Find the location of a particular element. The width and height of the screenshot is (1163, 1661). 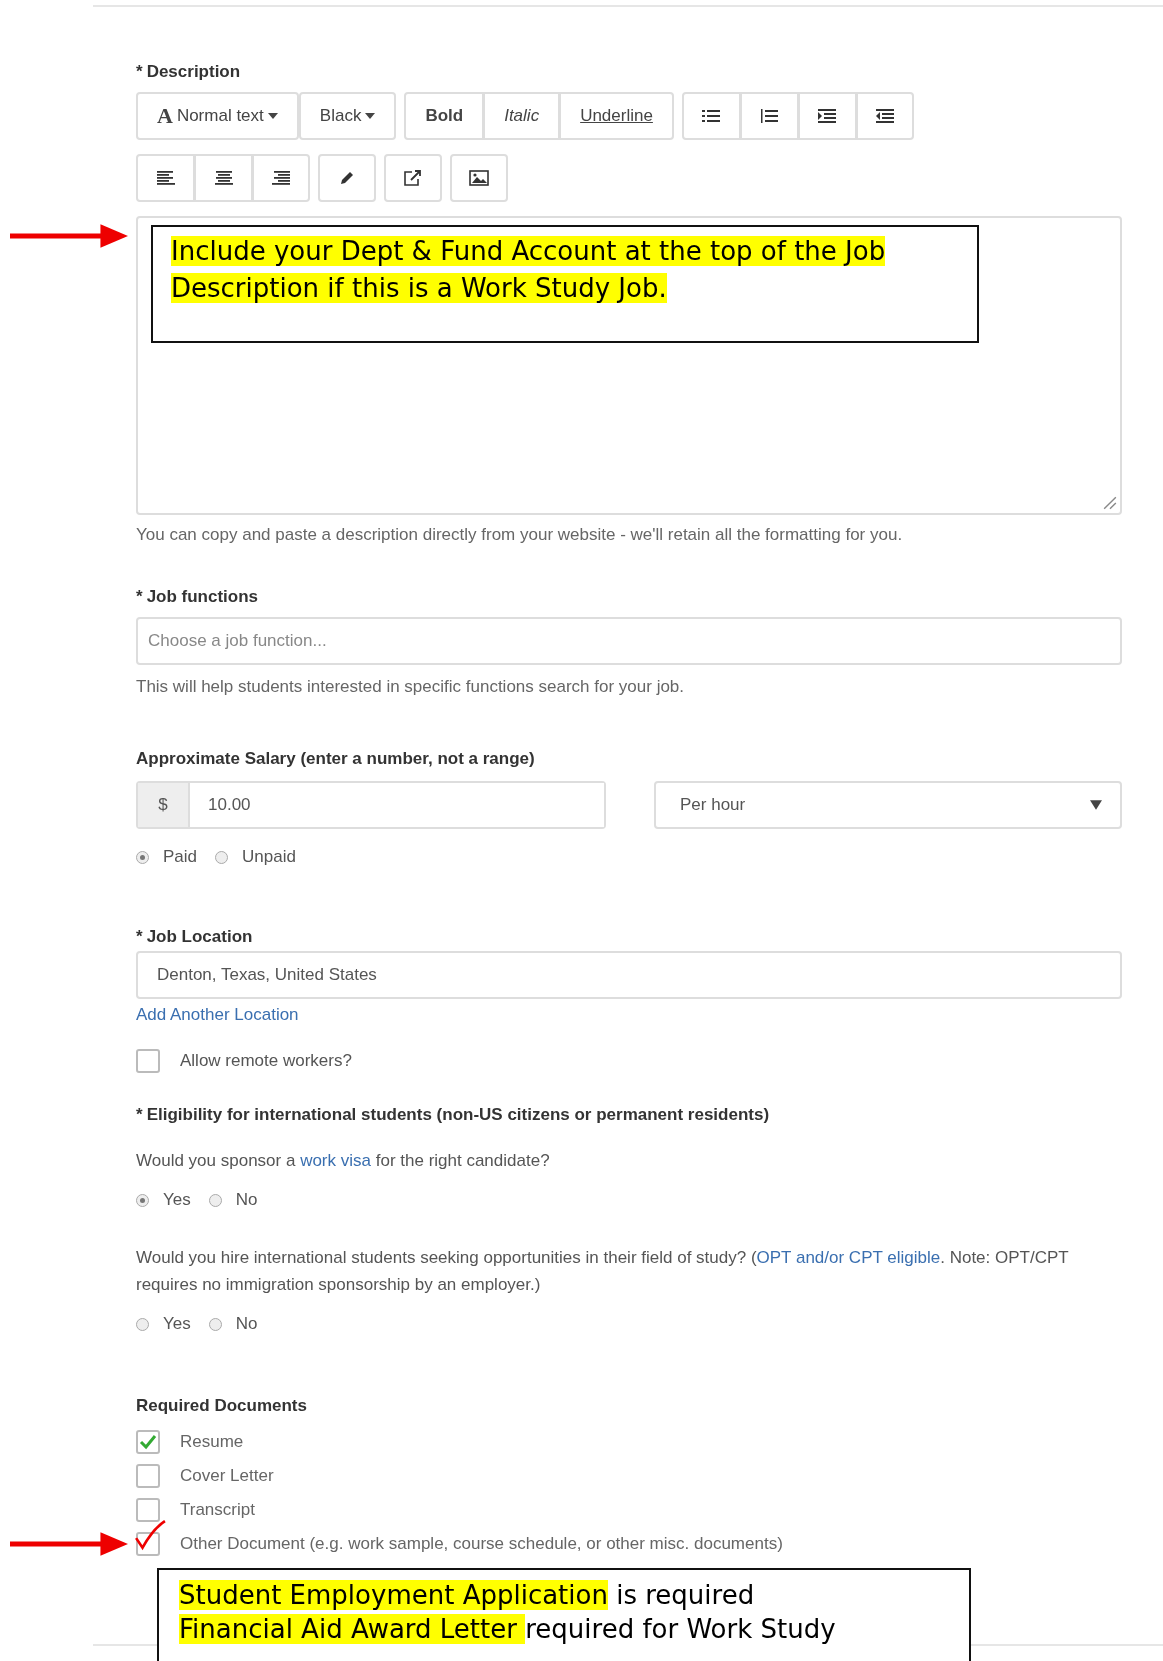

radio-option: Paid is located at coordinates (167, 857).